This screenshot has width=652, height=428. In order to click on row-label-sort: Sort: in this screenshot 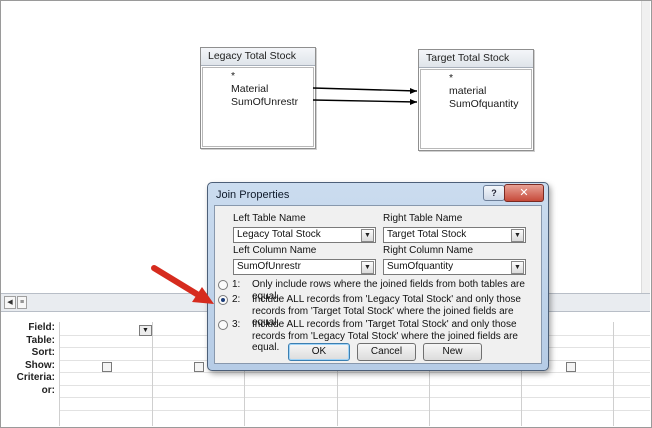, I will do `click(43, 352)`.